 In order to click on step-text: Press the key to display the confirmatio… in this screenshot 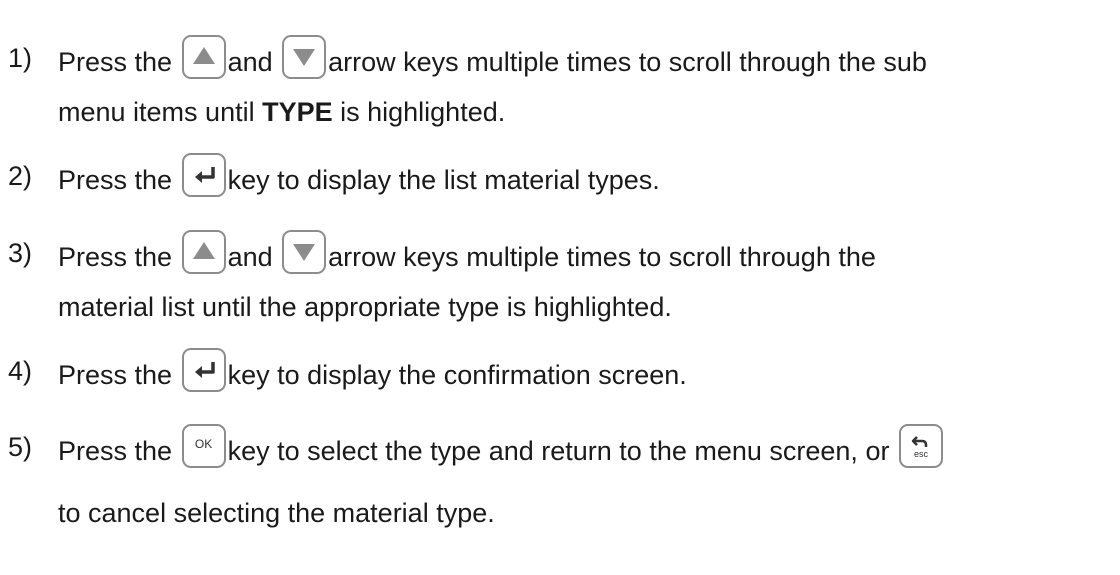, I will do `click(372, 373)`.